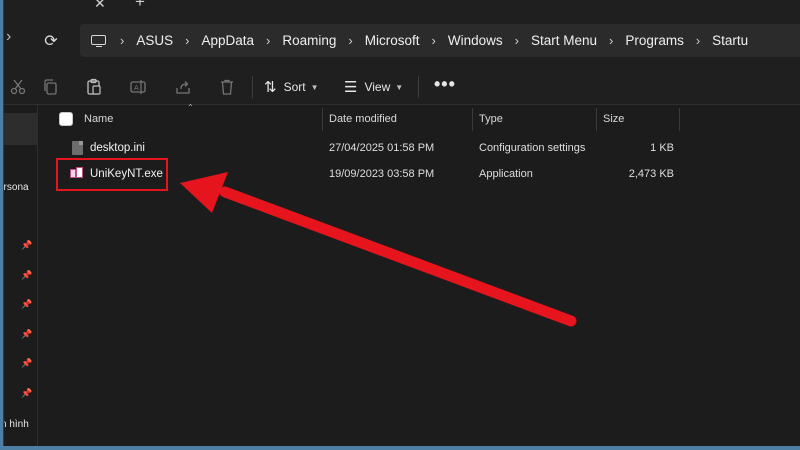 This screenshot has width=800, height=450. Describe the element at coordinates (475, 40) in the screenshot. I see `breadcrumb-windows: Windows` at that location.